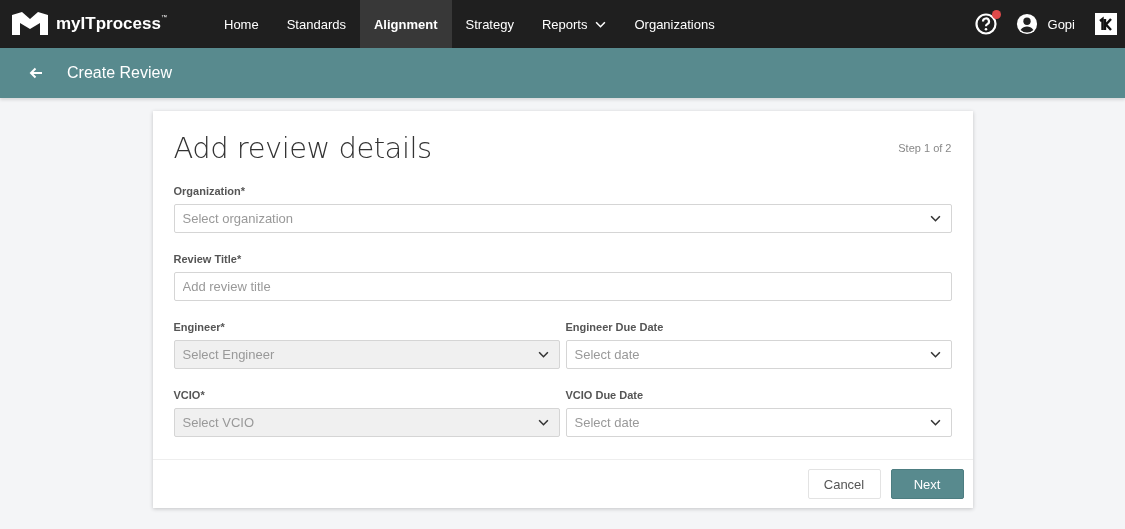  I want to click on input-field: Add review title, so click(562, 286).